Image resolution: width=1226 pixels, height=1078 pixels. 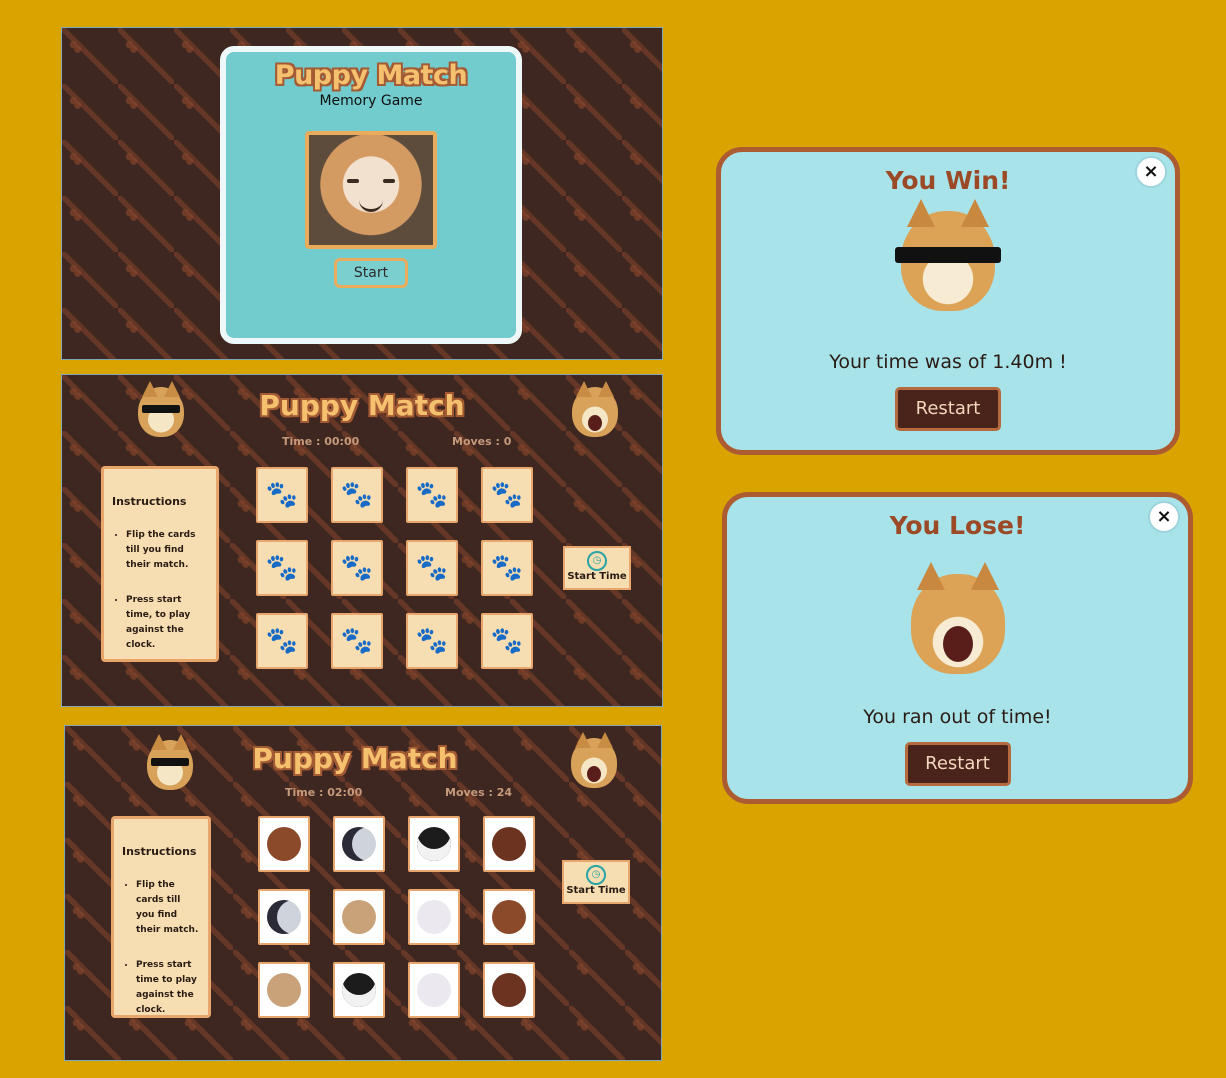 What do you see at coordinates (371, 190) in the screenshot?
I see `smiling-shiba-photo` at bounding box center [371, 190].